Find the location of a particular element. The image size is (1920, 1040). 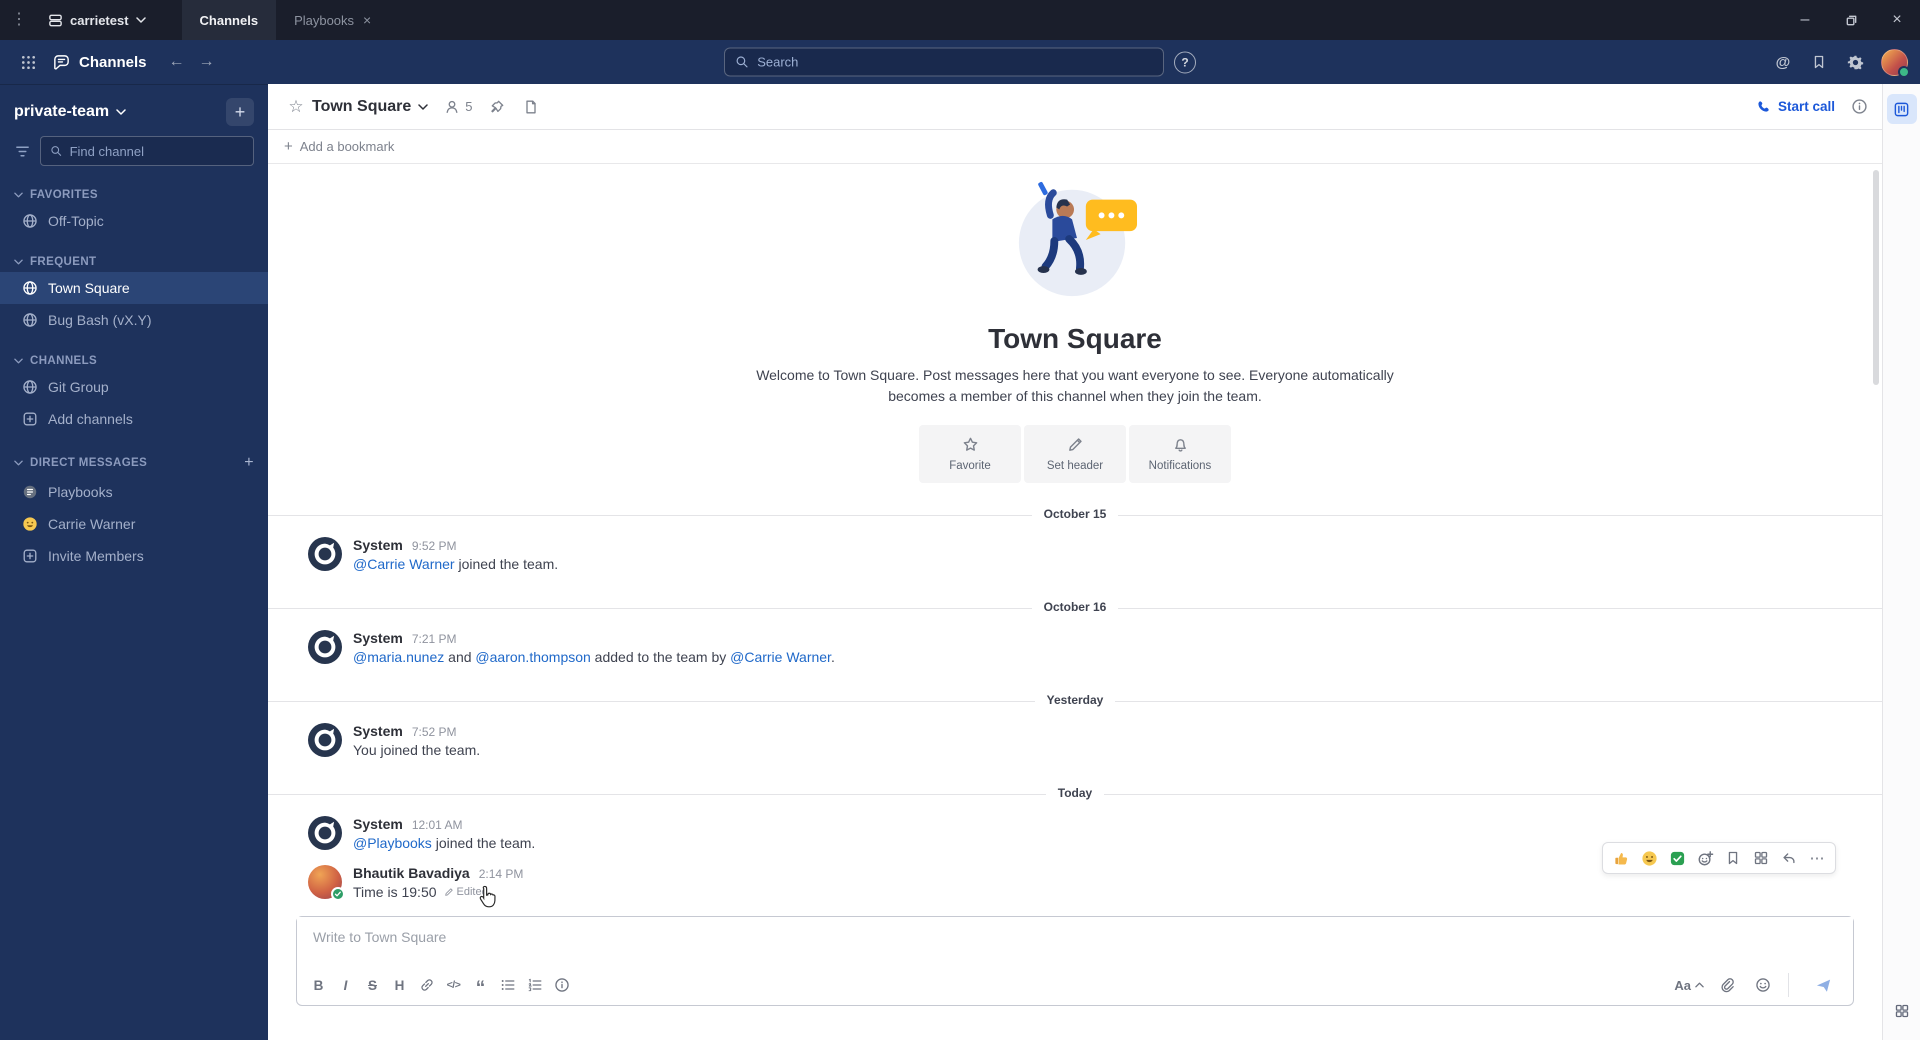

gear-icon is located at coordinates (1855, 62).